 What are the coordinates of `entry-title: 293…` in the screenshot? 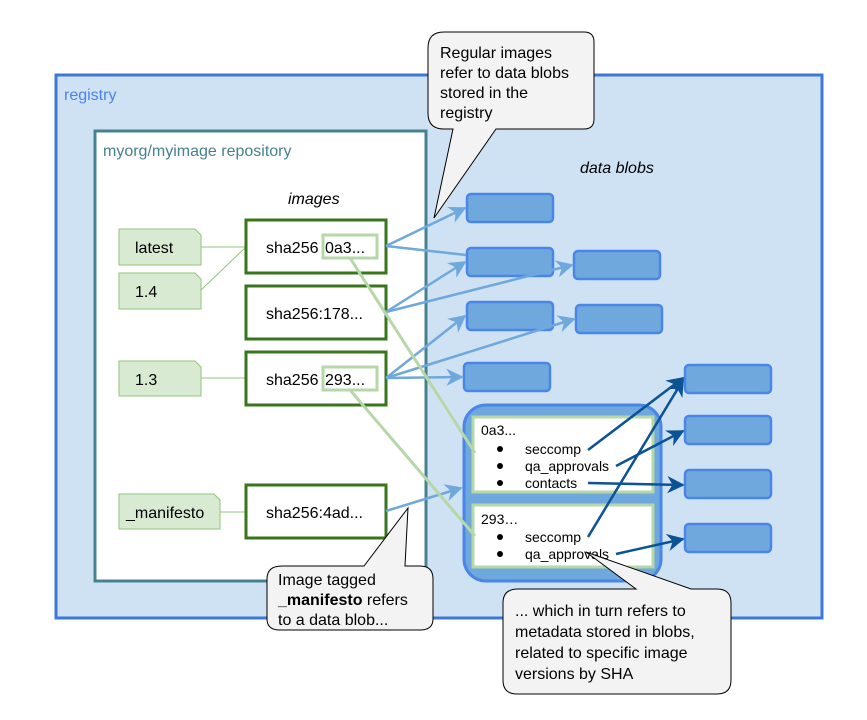 It's located at (499, 519).